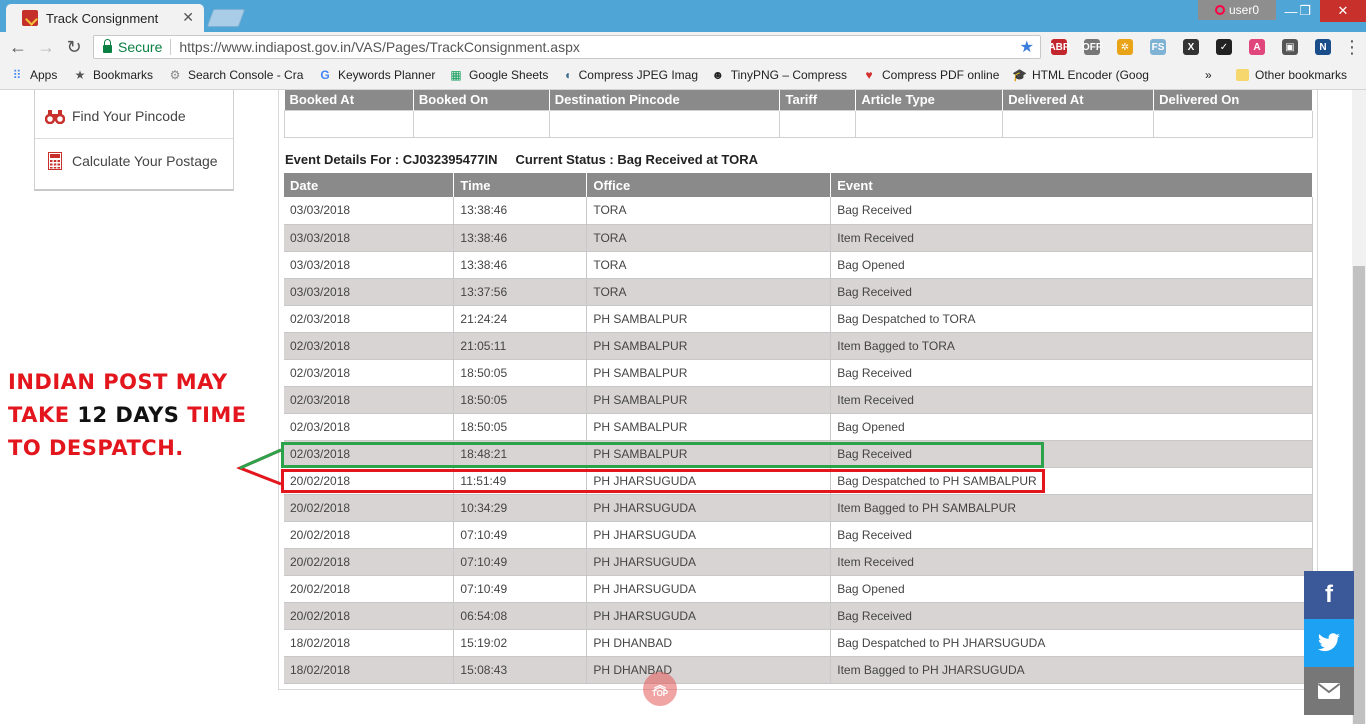 The image size is (1366, 724). Describe the element at coordinates (342, 159) in the screenshot. I see `event-details-label: Event Details For :` at that location.